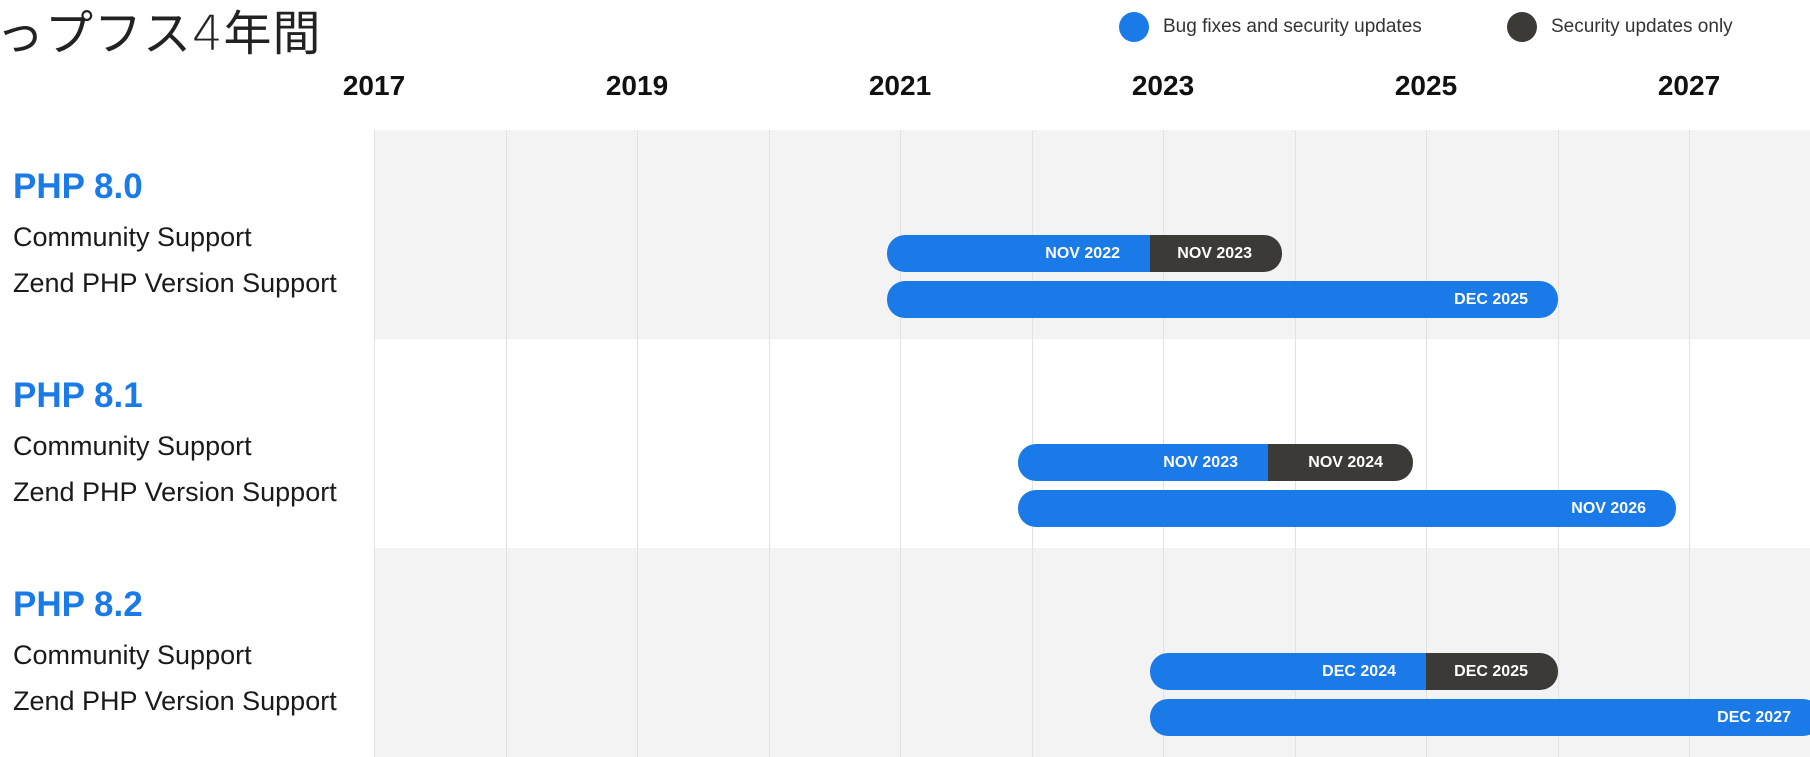 Image resolution: width=1810 pixels, height=757 pixels. Describe the element at coordinates (78, 186) in the screenshot. I see `version-title: PHP 8.0` at that location.